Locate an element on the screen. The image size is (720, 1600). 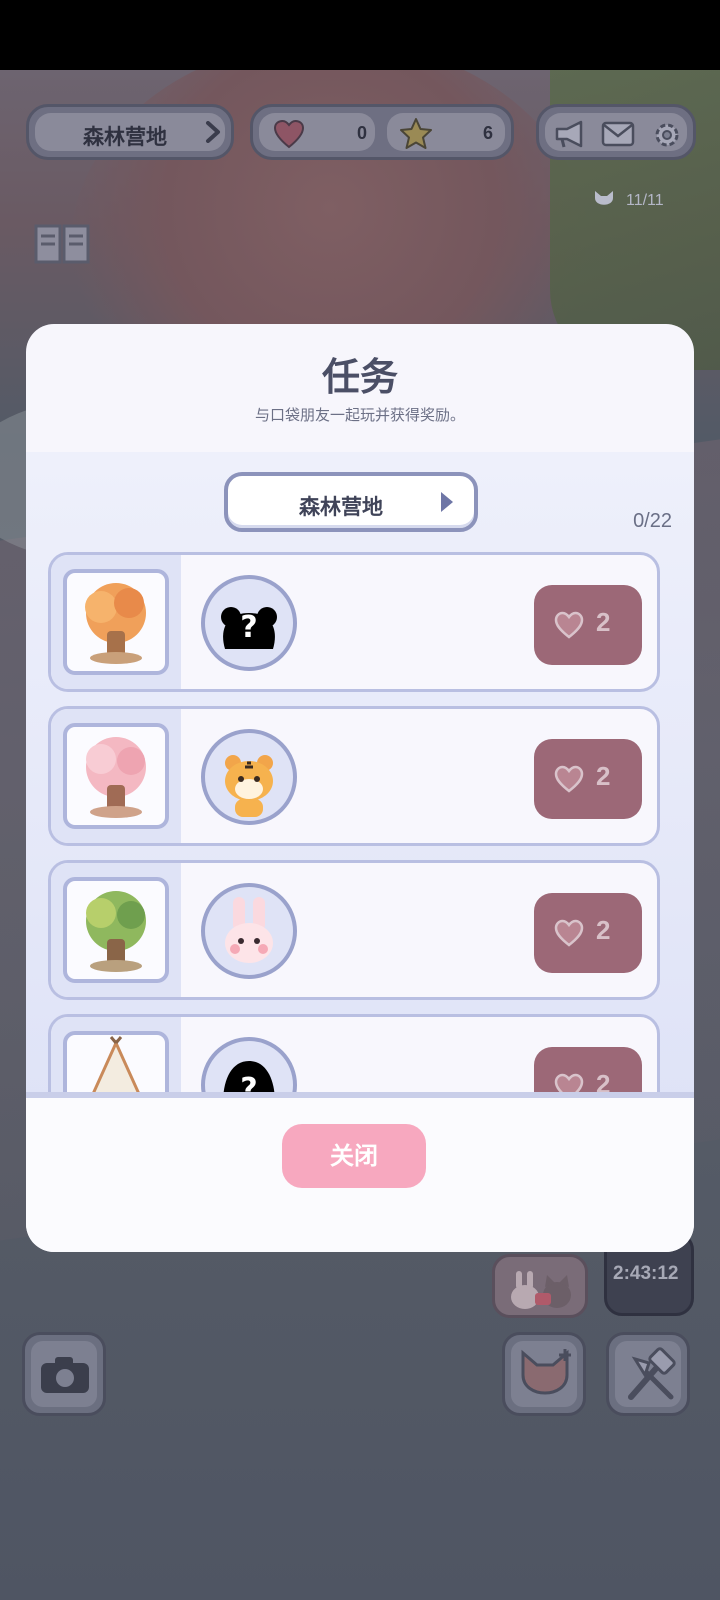
green-tree-icon is located at coordinates (116, 931).